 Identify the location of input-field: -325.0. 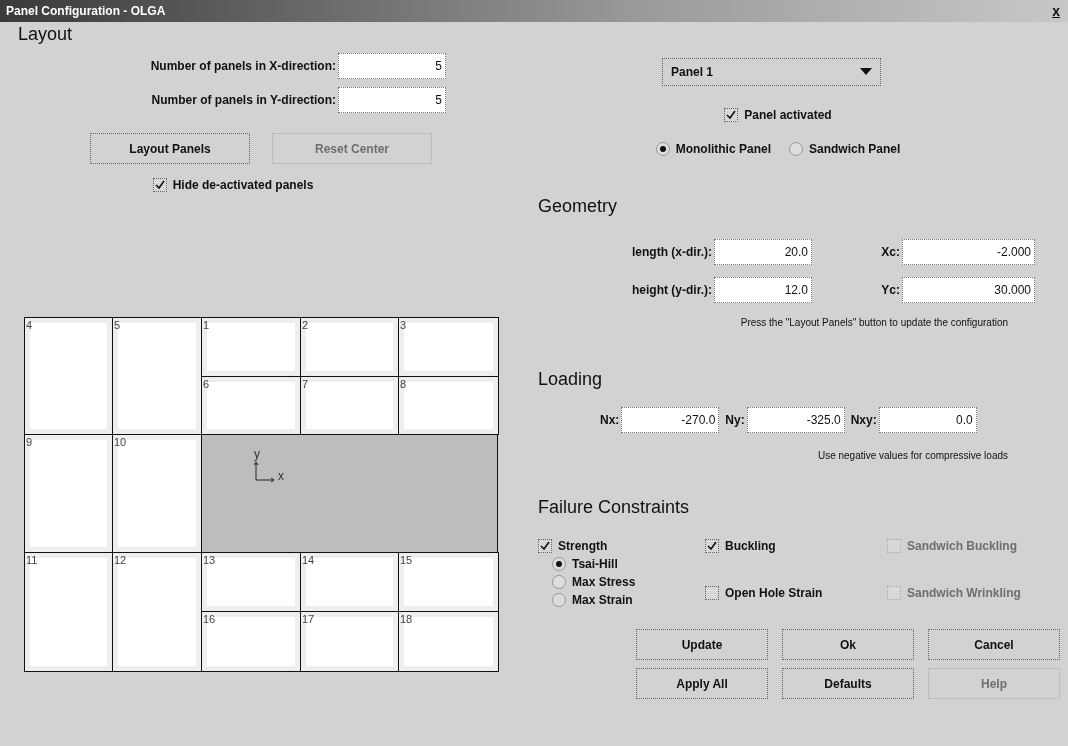
(795, 420).